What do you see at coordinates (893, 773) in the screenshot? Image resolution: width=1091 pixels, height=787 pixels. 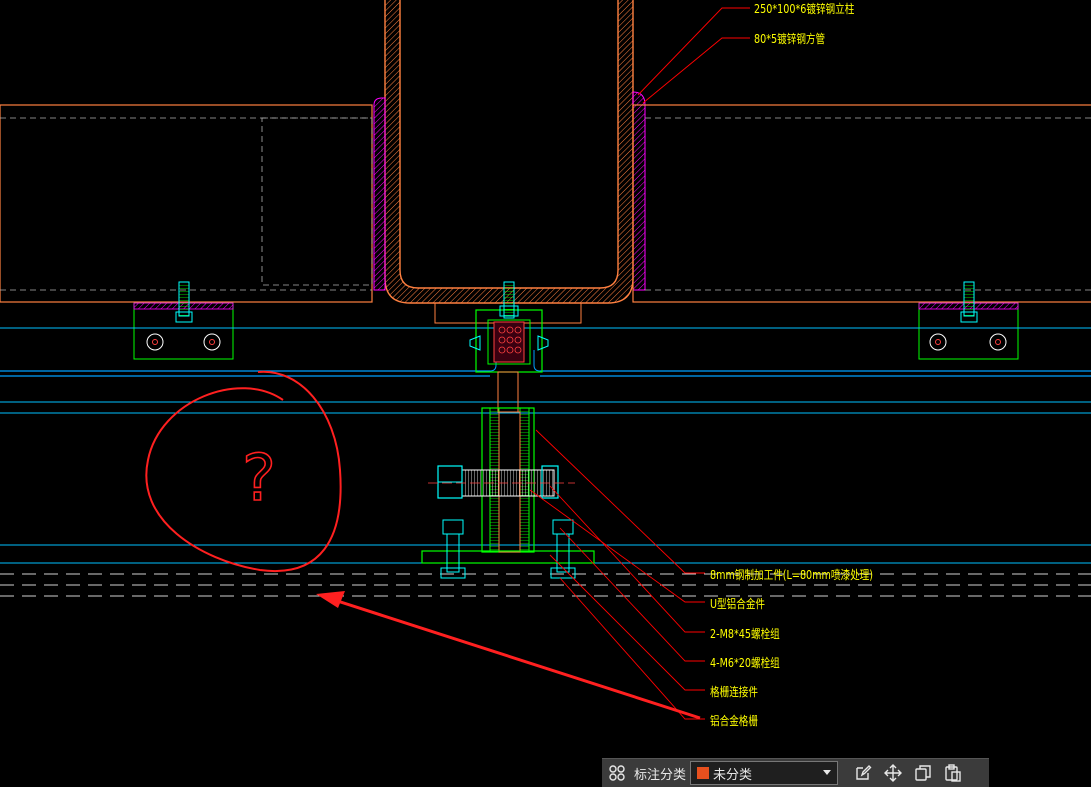 I see `move-icon` at bounding box center [893, 773].